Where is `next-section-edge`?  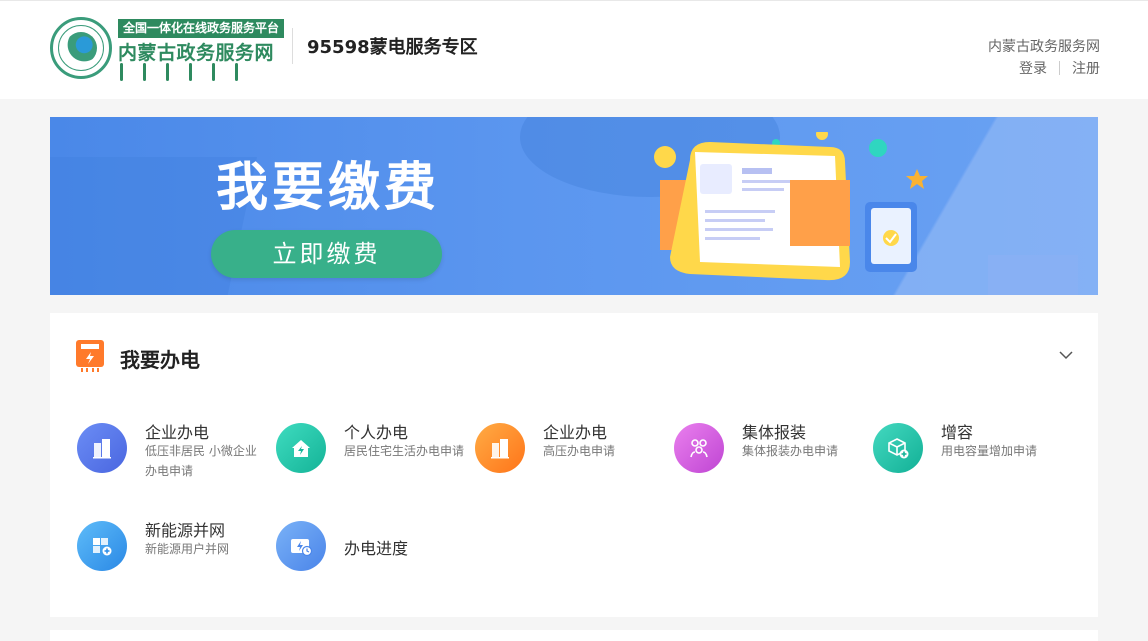 next-section-edge is located at coordinates (574, 635).